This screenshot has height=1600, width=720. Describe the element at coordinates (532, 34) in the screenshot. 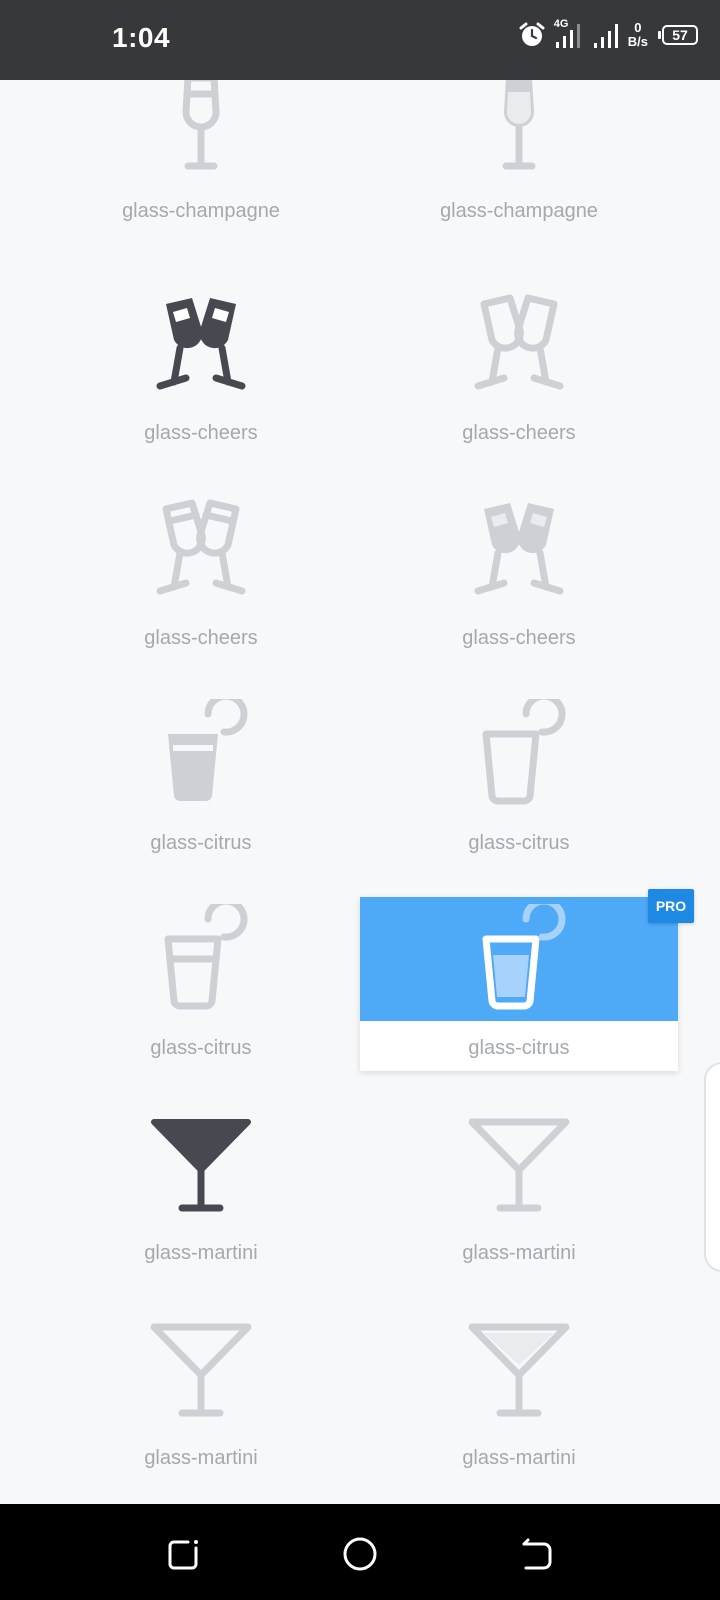

I see `alarm-icon` at that location.